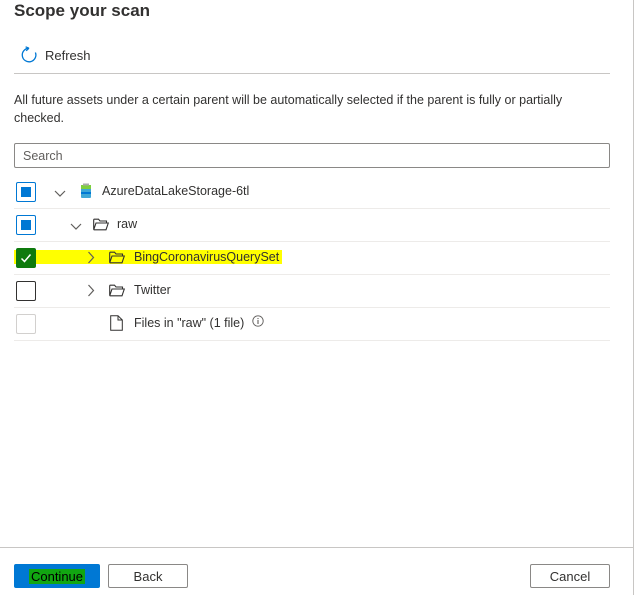 Image resolution: width=635 pixels, height=595 pixels. Describe the element at coordinates (207, 257) in the screenshot. I see `tree-row-label: BingCoronavirusQuerySet` at that location.